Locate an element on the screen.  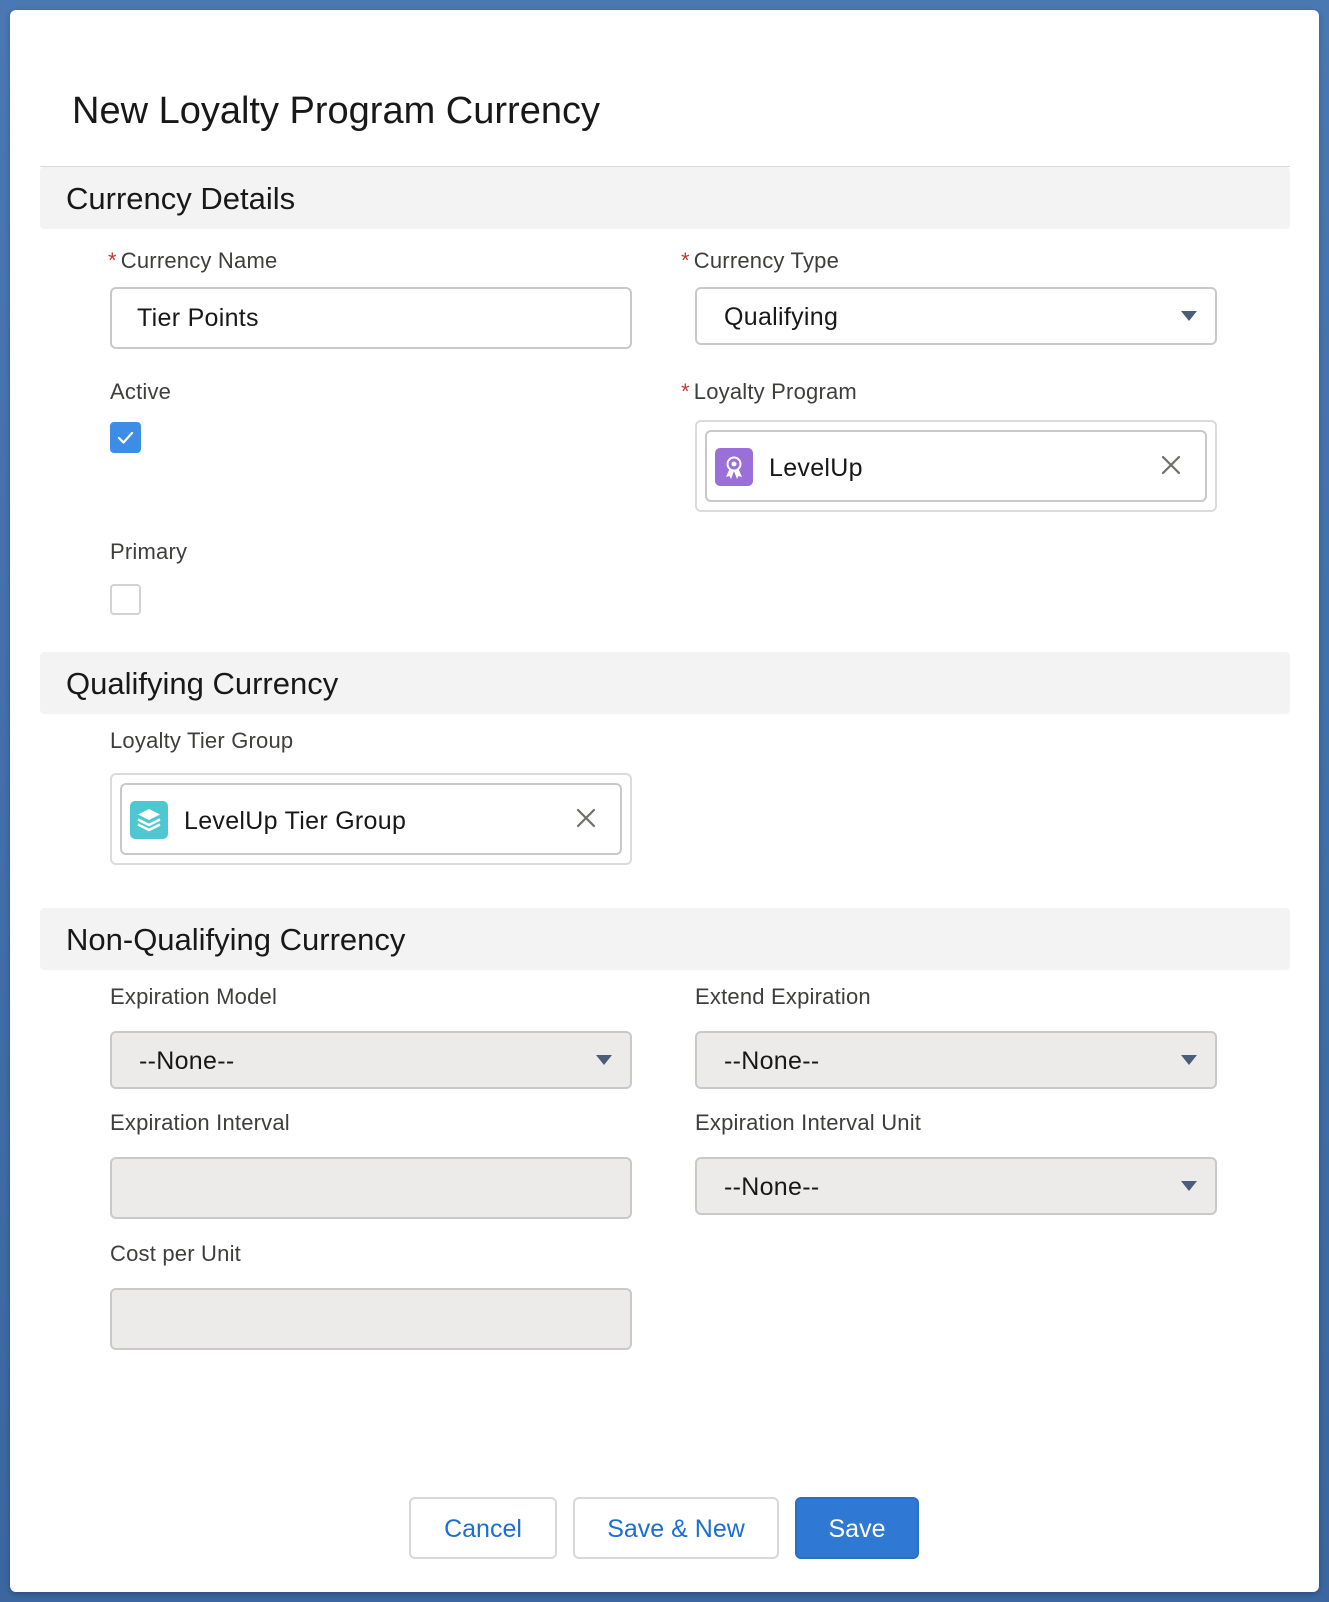
section-qualifying-currency: Qualifying Currency is located at coordinates (665, 683).